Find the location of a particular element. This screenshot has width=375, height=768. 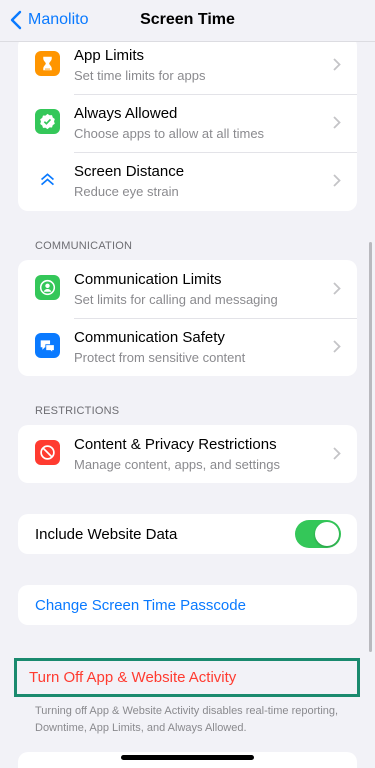

page-title: Screen Time is located at coordinates (187, 19).